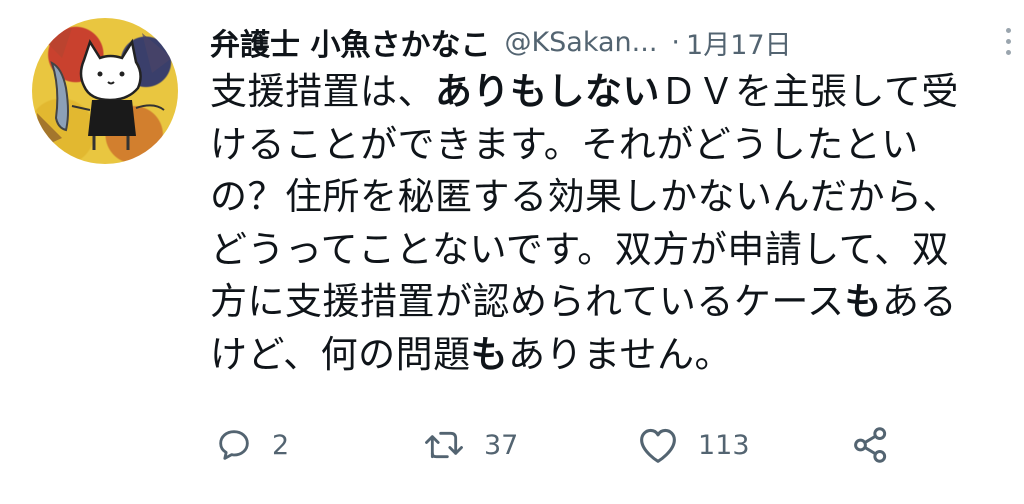 The image size is (1024, 504). I want to click on tweet-text-bold-segment: ありもしない, so click(547, 91).